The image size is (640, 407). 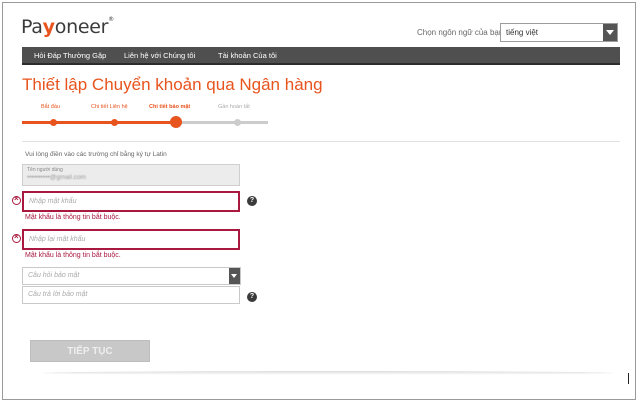 What do you see at coordinates (321, 141) in the screenshot?
I see `divider` at bounding box center [321, 141].